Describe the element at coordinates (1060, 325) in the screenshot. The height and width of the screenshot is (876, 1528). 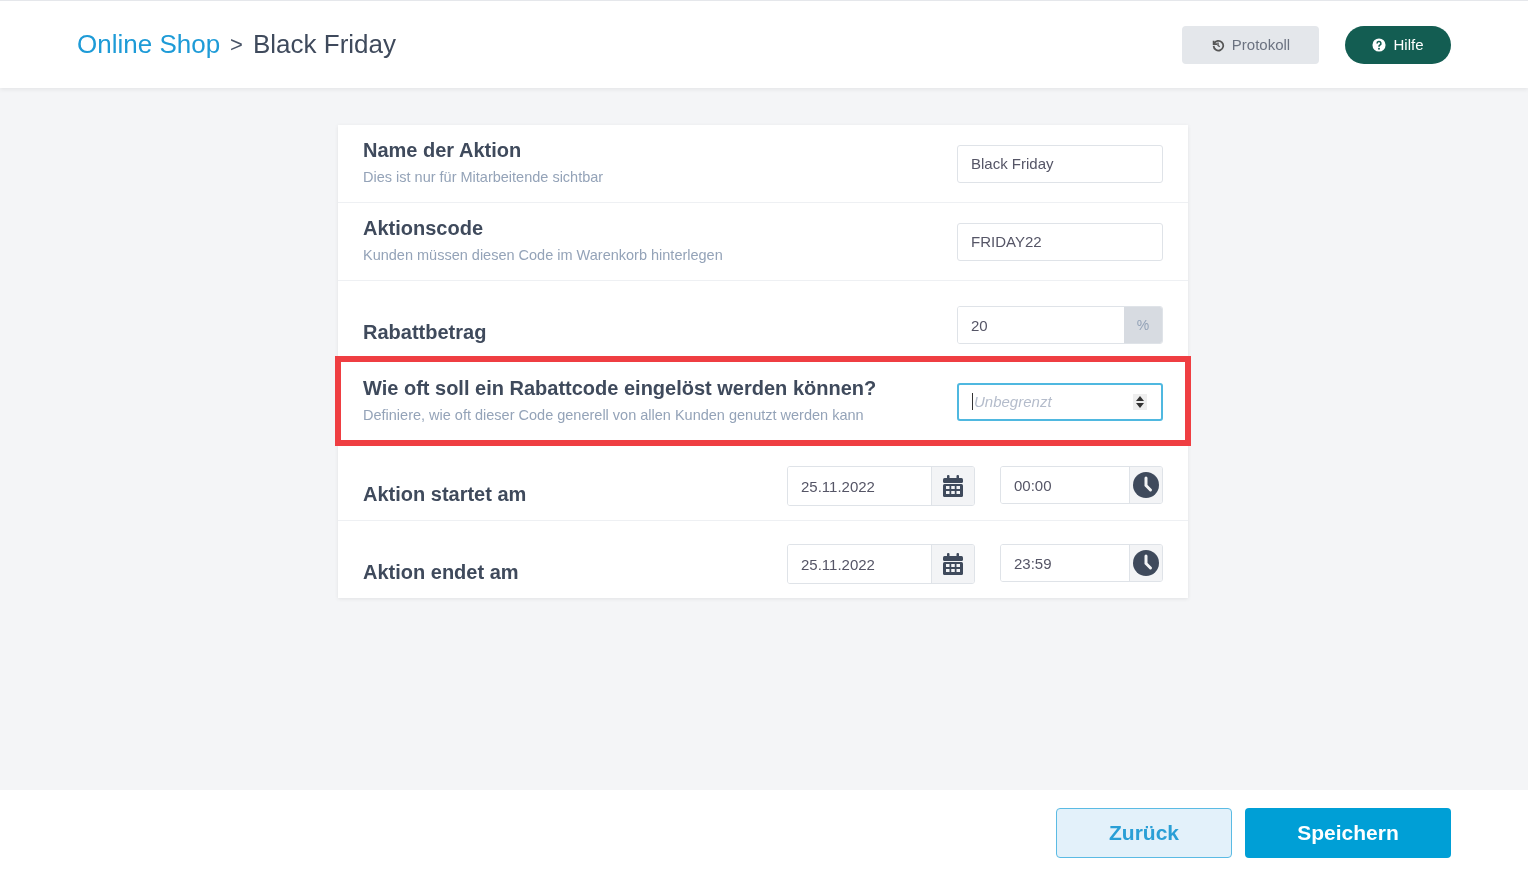
I see `percent-field: 20 %` at that location.